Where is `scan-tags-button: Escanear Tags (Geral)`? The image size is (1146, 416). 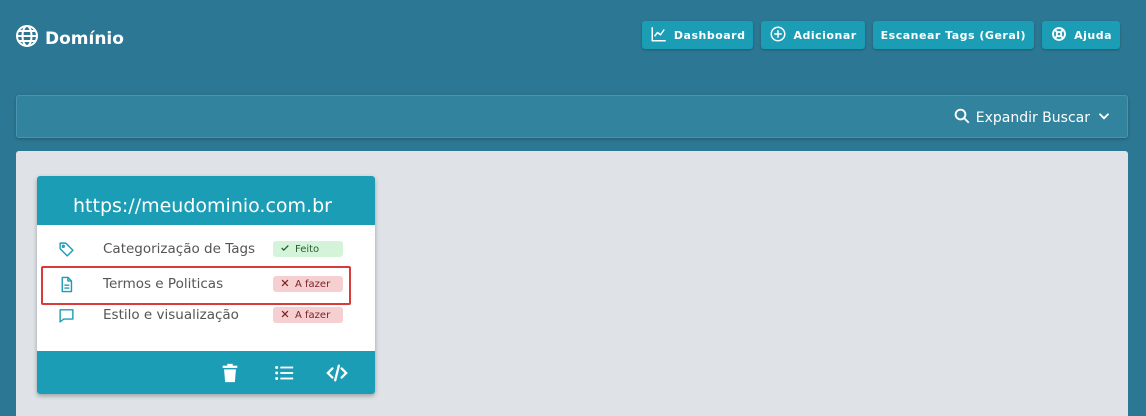 scan-tags-button: Escanear Tags (Geral) is located at coordinates (953, 35).